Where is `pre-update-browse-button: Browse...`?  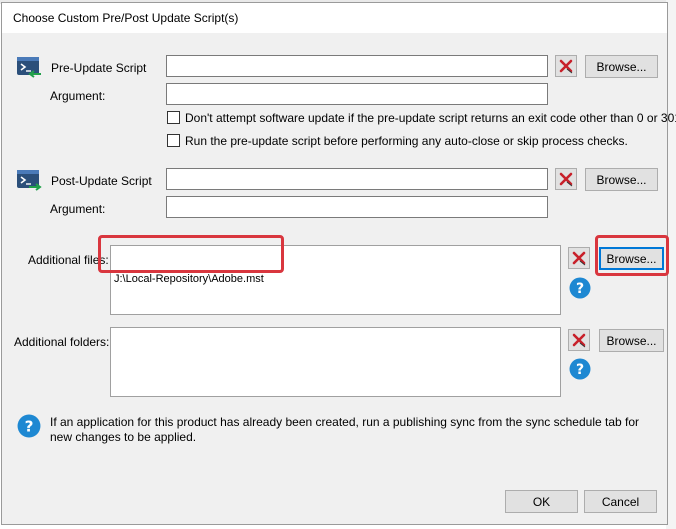 pre-update-browse-button: Browse... is located at coordinates (621, 66).